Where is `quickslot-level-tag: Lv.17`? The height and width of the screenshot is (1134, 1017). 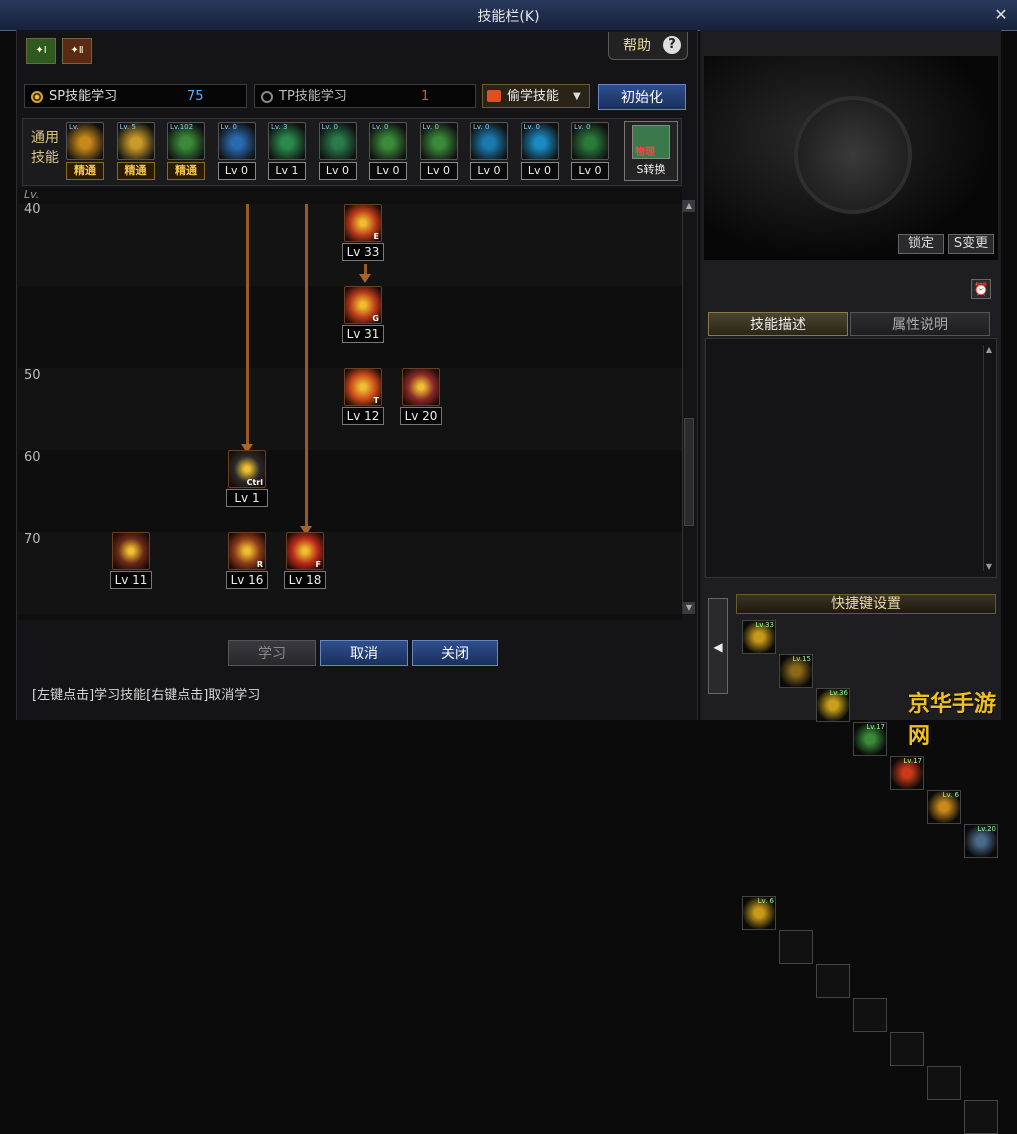
quickslot-level-tag: Lv.17 is located at coordinates (875, 727).